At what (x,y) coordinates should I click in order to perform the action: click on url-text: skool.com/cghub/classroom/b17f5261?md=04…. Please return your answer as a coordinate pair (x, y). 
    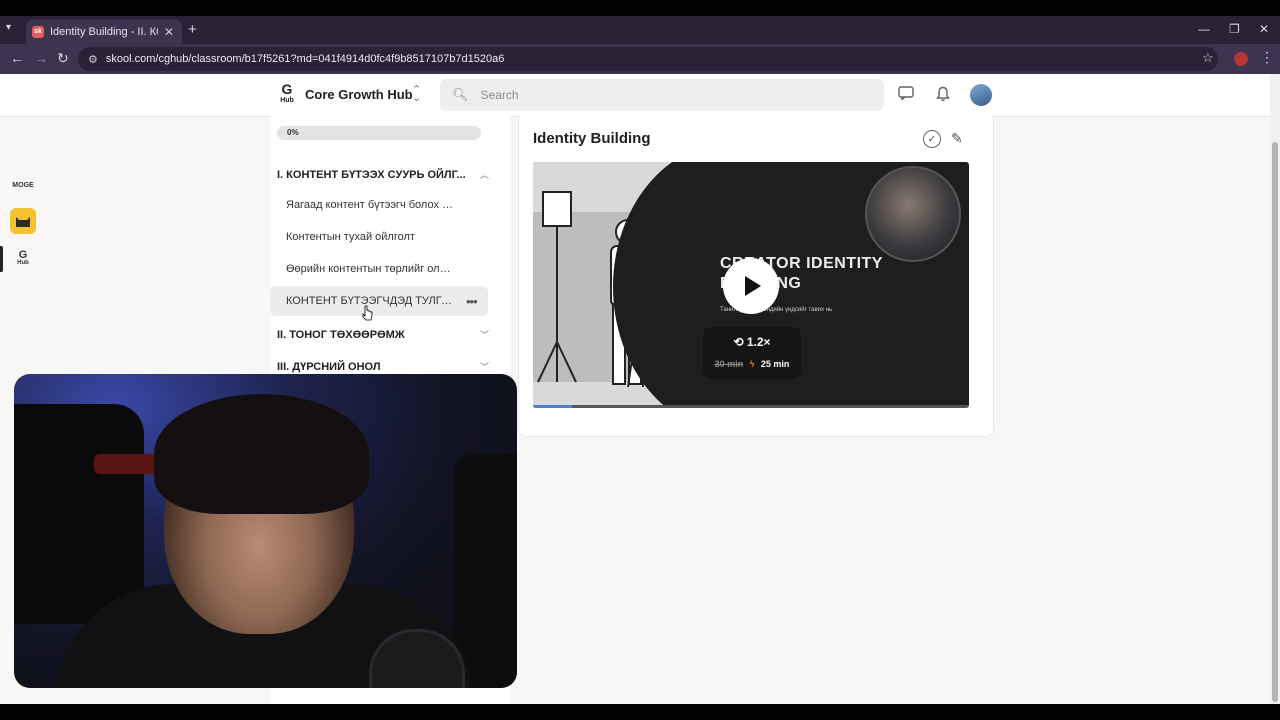
    Looking at the image, I should click on (305, 59).